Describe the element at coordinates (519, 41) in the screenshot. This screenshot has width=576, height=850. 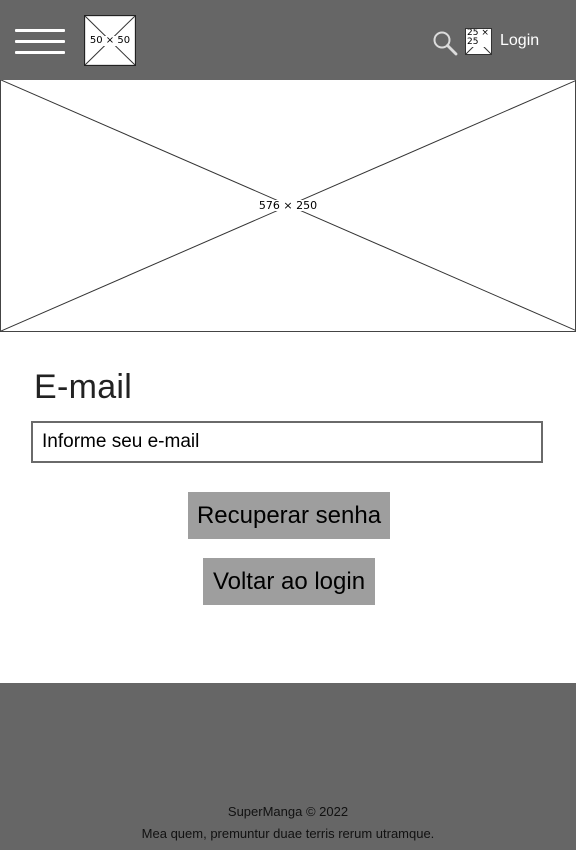
I see `login-link: Login` at that location.